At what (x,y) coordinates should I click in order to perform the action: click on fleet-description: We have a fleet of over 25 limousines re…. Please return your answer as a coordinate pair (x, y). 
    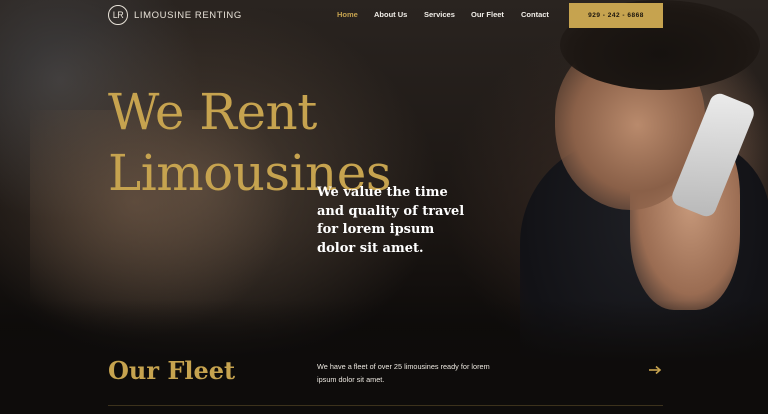
    Looking at the image, I should click on (403, 373).